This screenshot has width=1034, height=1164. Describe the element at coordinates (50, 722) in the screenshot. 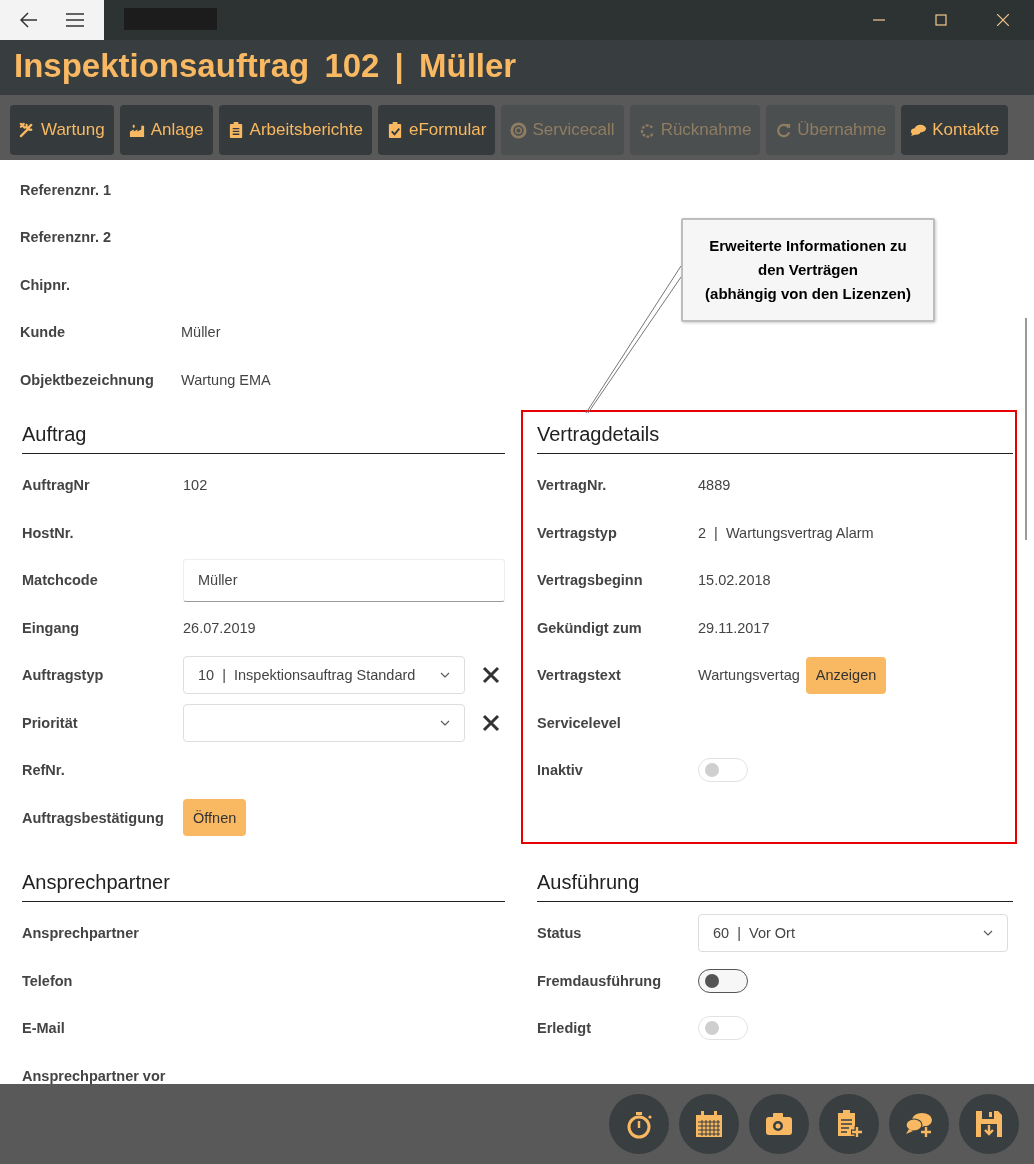

I see `field-label: Priorität` at that location.